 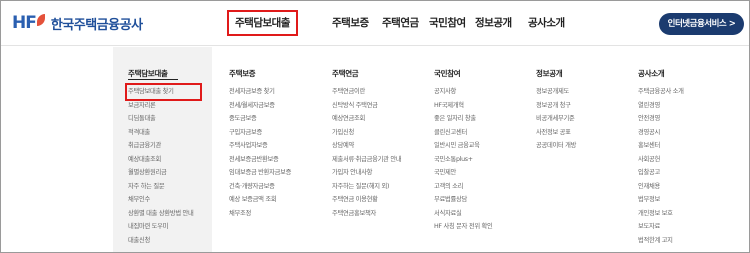 What do you see at coordinates (345, 73) in the screenshot?
I see `column-title: 주택연금` at bounding box center [345, 73].